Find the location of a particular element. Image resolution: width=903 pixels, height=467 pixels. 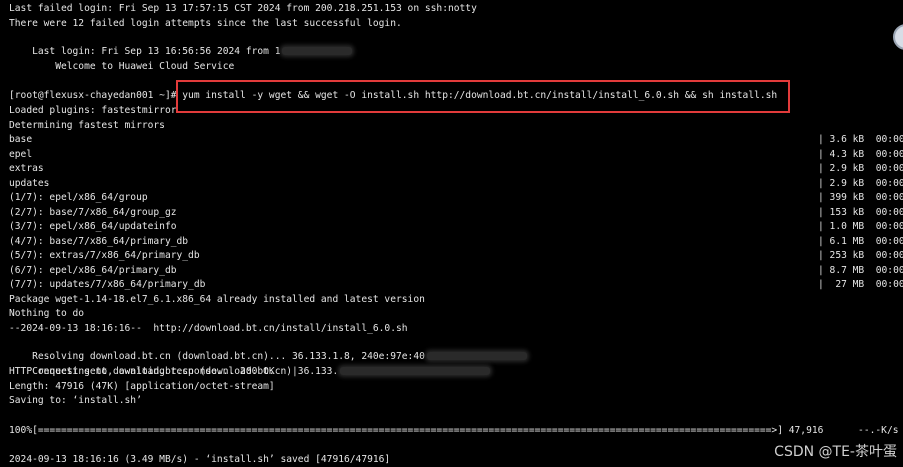

terminal-line: Nothing to do is located at coordinates (47, 313).